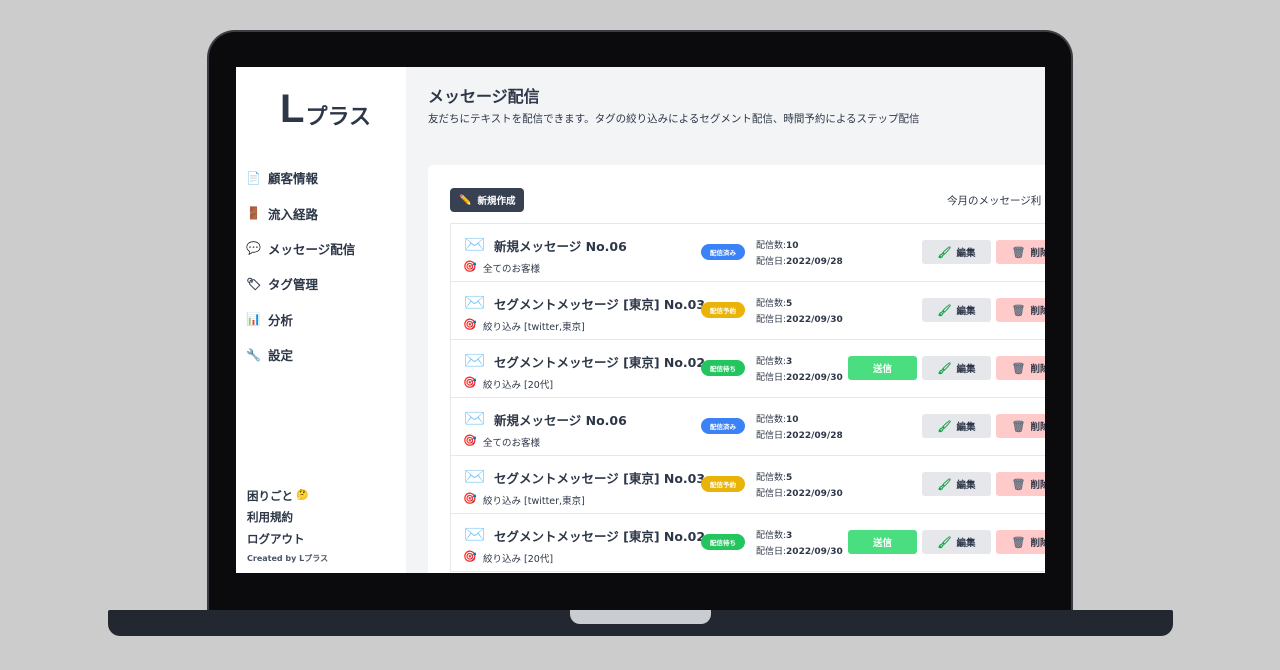 The image size is (1280, 670). What do you see at coordinates (465, 200) in the screenshot?
I see `pencil-icon: ✏️` at bounding box center [465, 200].